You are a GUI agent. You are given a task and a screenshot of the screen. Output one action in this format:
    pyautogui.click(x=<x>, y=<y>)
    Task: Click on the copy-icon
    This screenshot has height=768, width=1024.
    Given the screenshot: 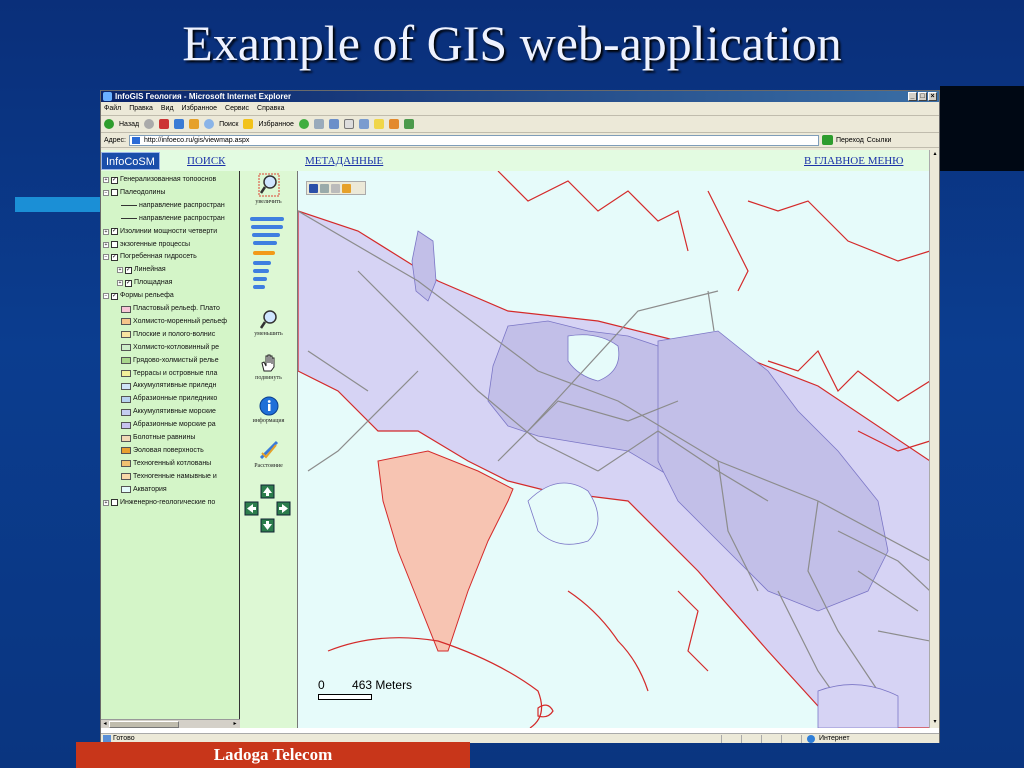 What is the action you would take?
    pyautogui.click(x=324, y=188)
    